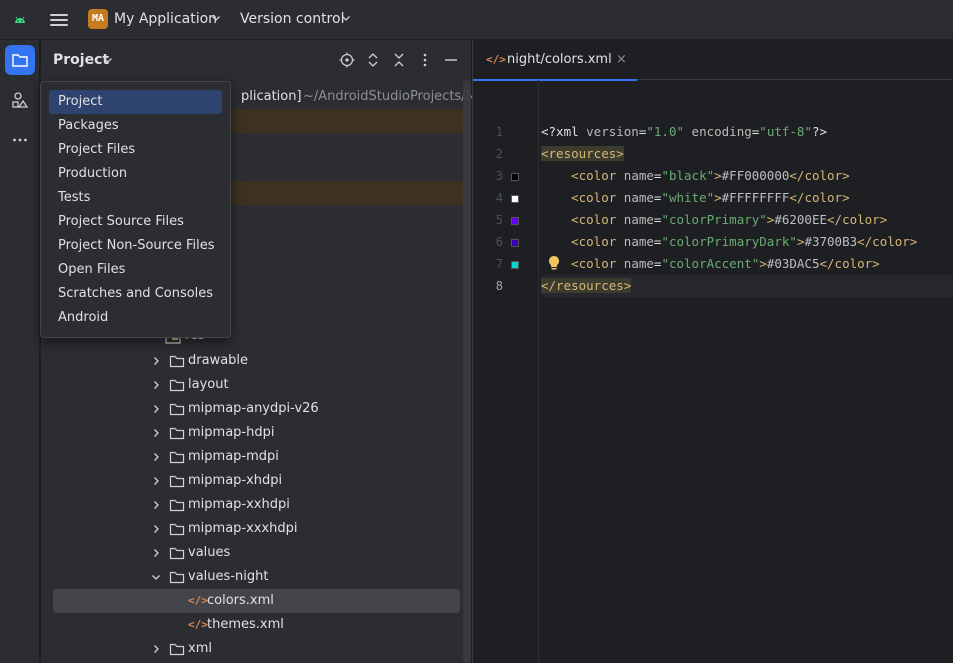 The height and width of the screenshot is (663, 953). Describe the element at coordinates (747, 198) in the screenshot. I see `code-line: <color name="white">#FFFFFFFF</color>` at that location.